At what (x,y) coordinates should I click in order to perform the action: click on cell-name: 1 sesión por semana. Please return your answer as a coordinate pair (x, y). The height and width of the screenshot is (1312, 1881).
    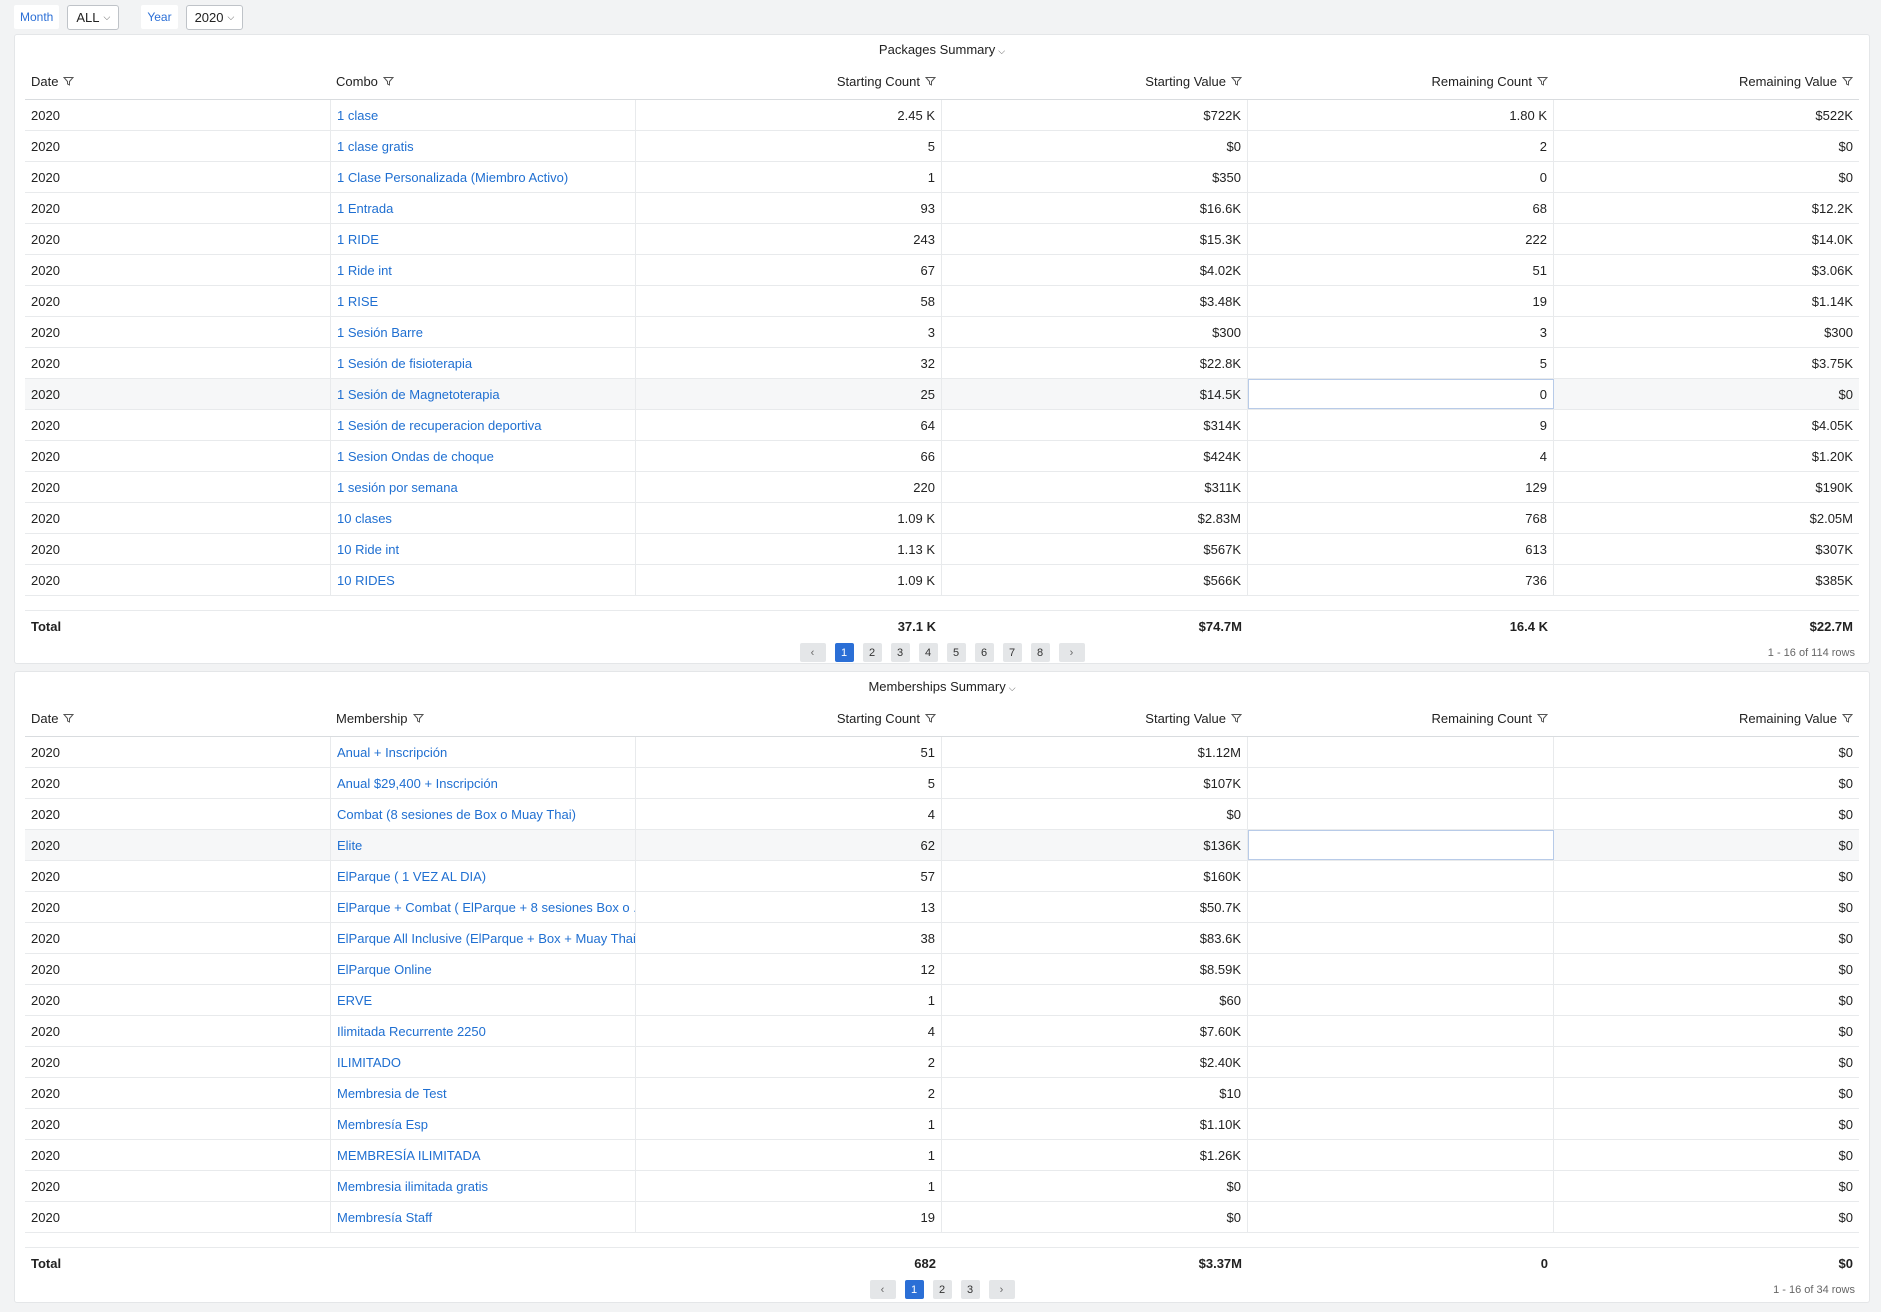
    Looking at the image, I should click on (483, 487).